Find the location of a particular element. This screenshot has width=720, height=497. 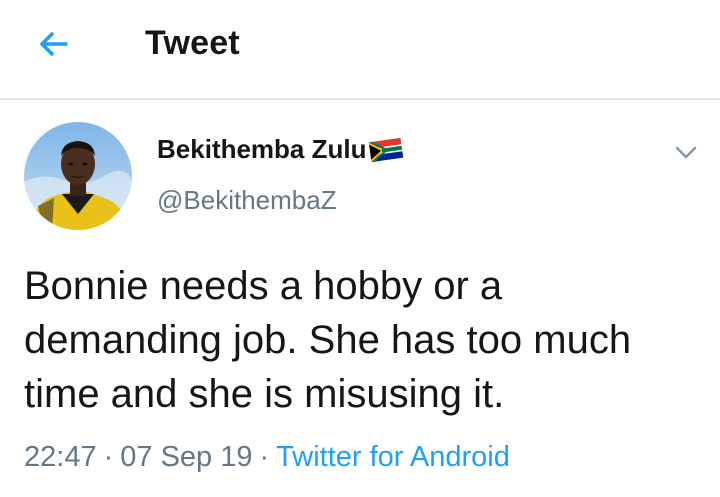

tweet-menu-button is located at coordinates (686, 152).